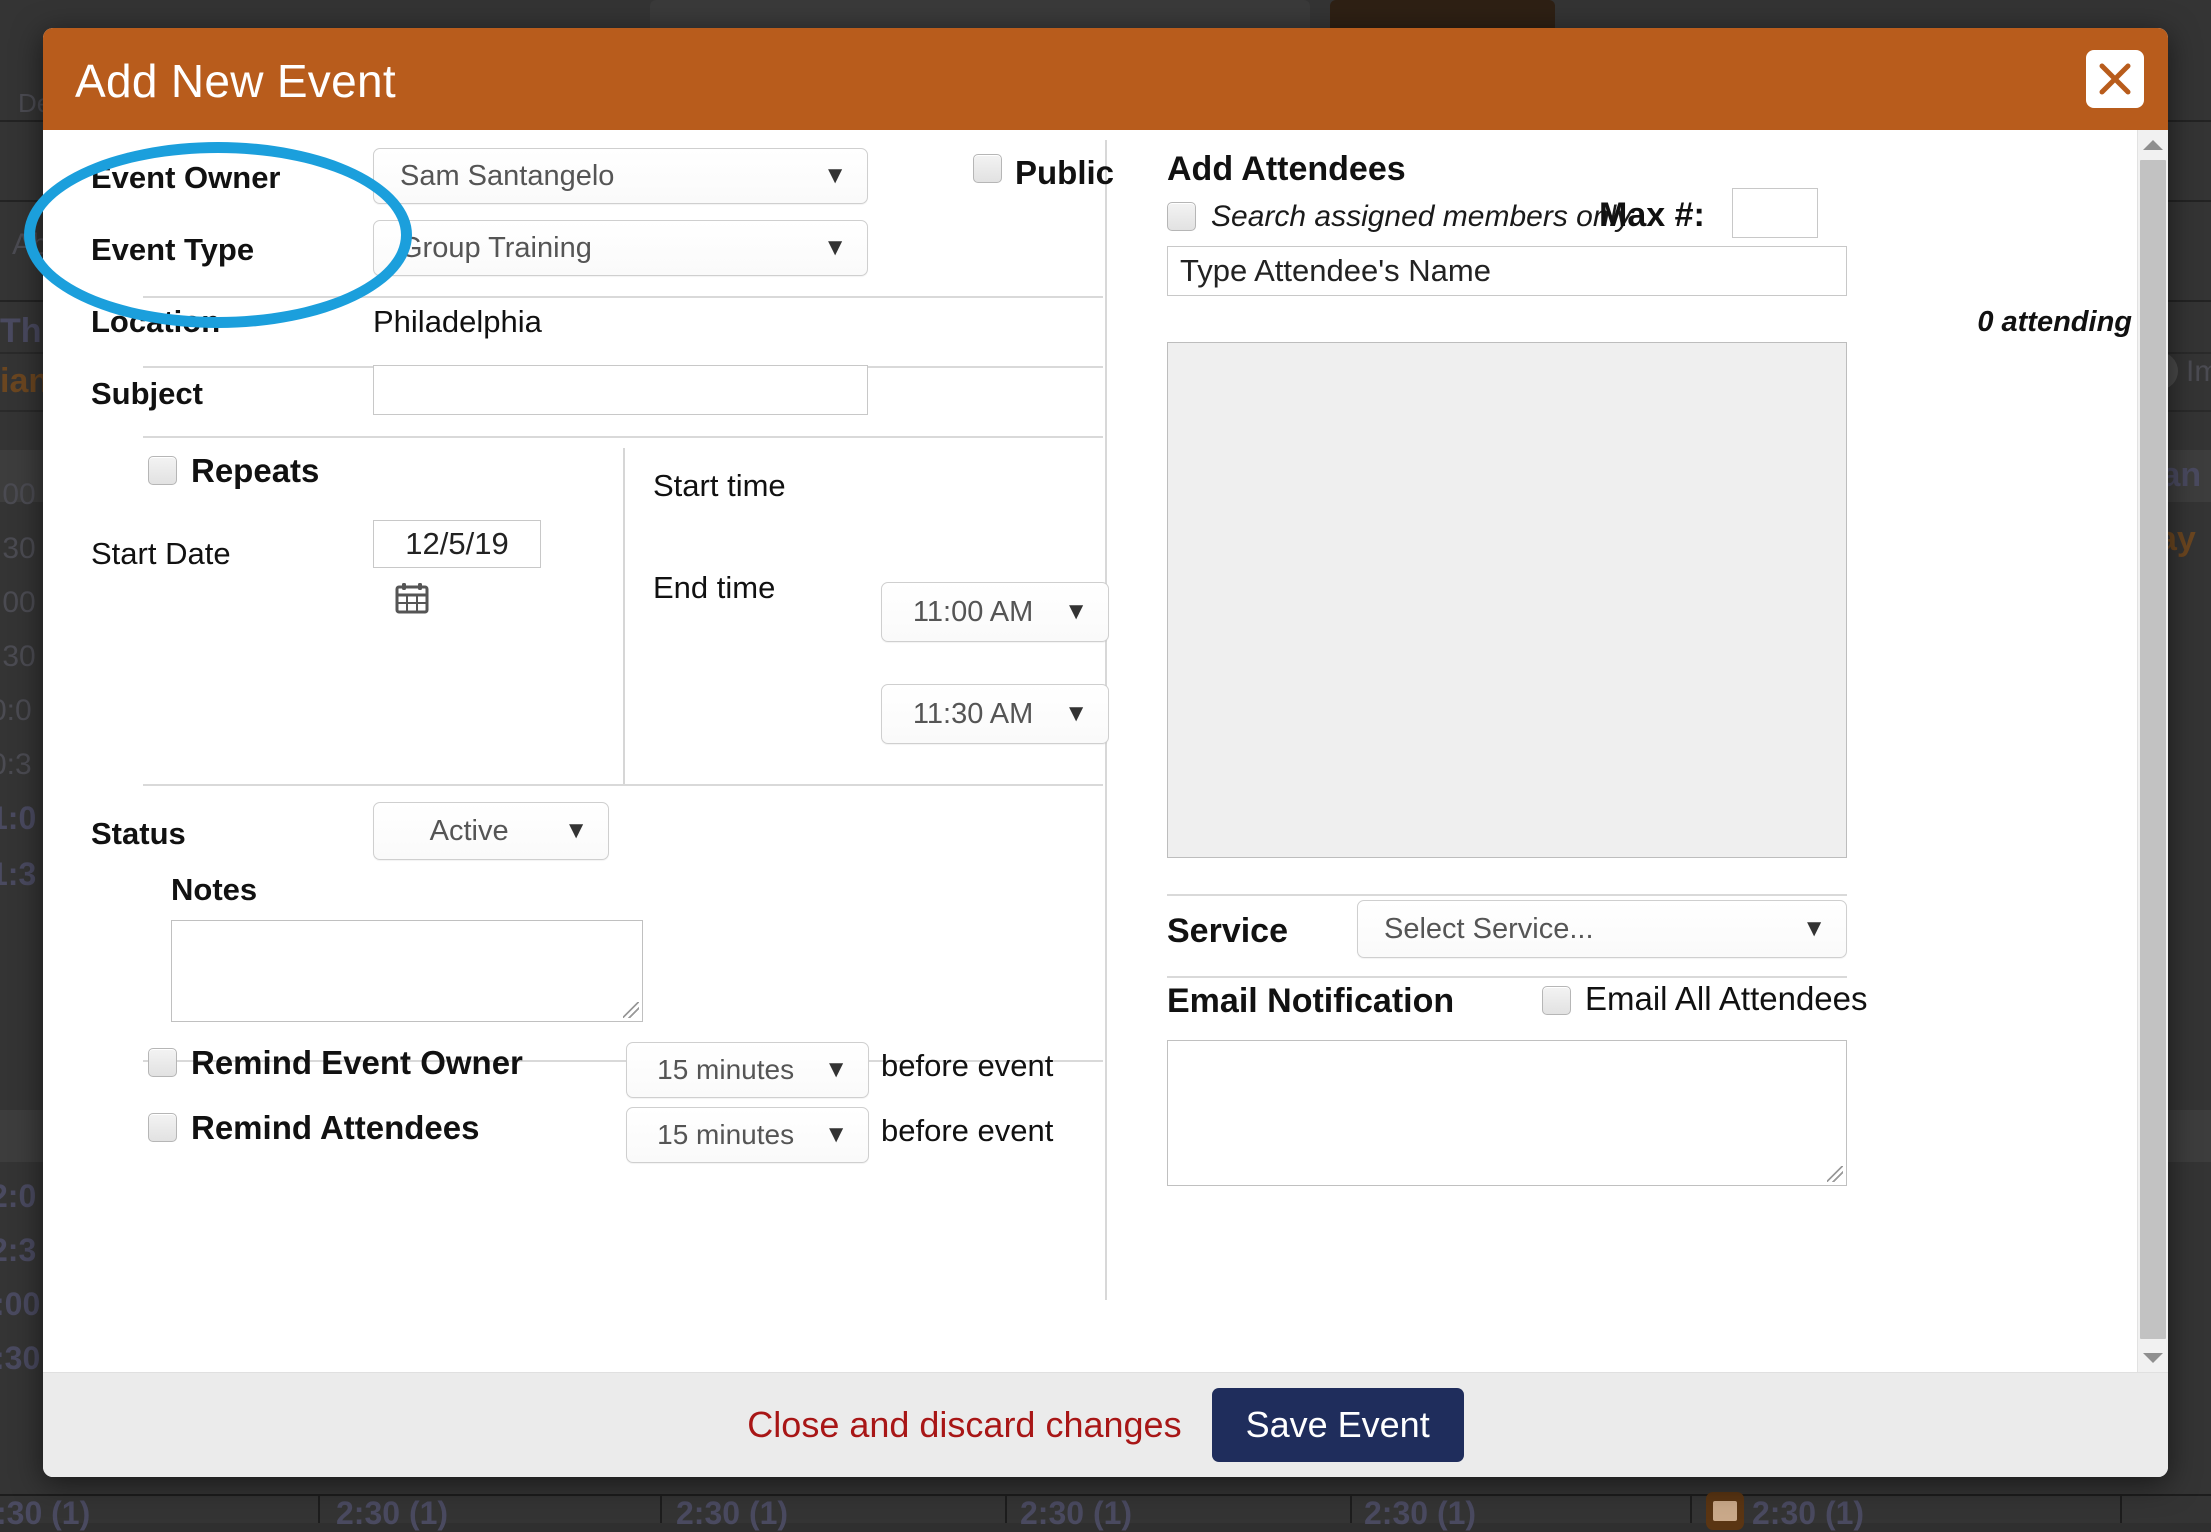 The height and width of the screenshot is (1532, 2211). Describe the element at coordinates (407, 971) in the screenshot. I see `notes-textarea` at that location.